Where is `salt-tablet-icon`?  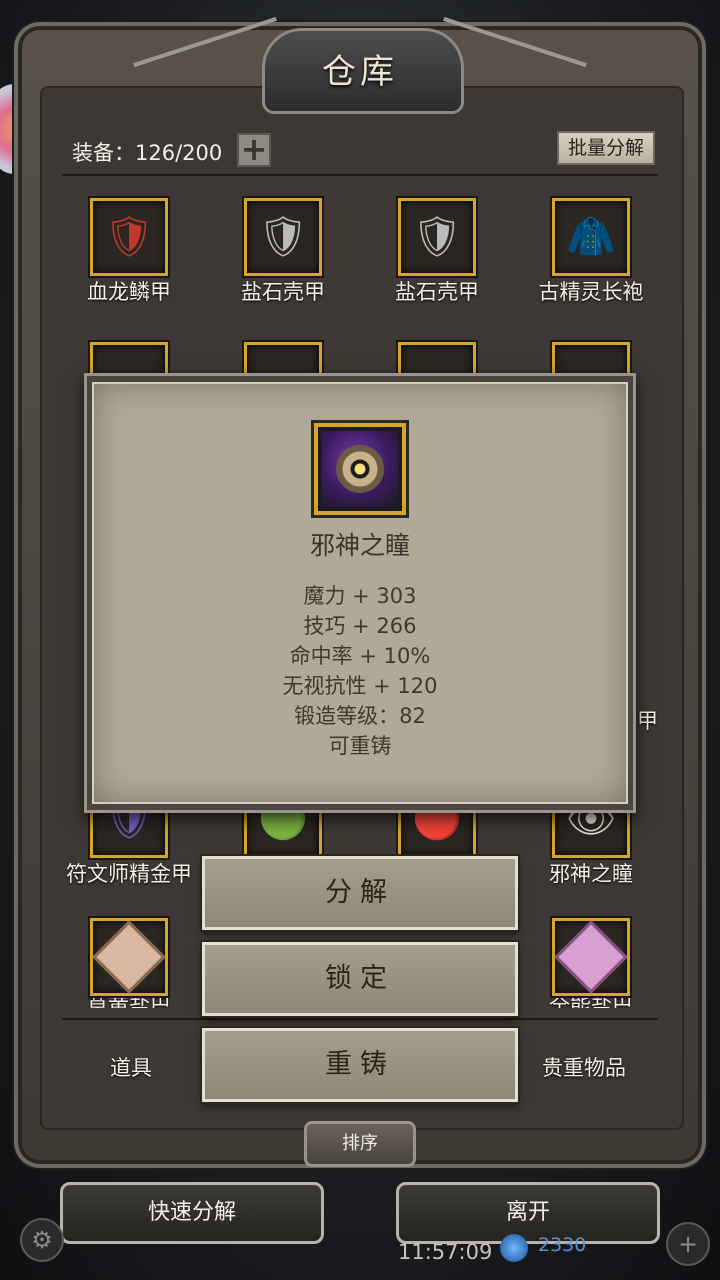 salt-tablet-icon is located at coordinates (129, 957).